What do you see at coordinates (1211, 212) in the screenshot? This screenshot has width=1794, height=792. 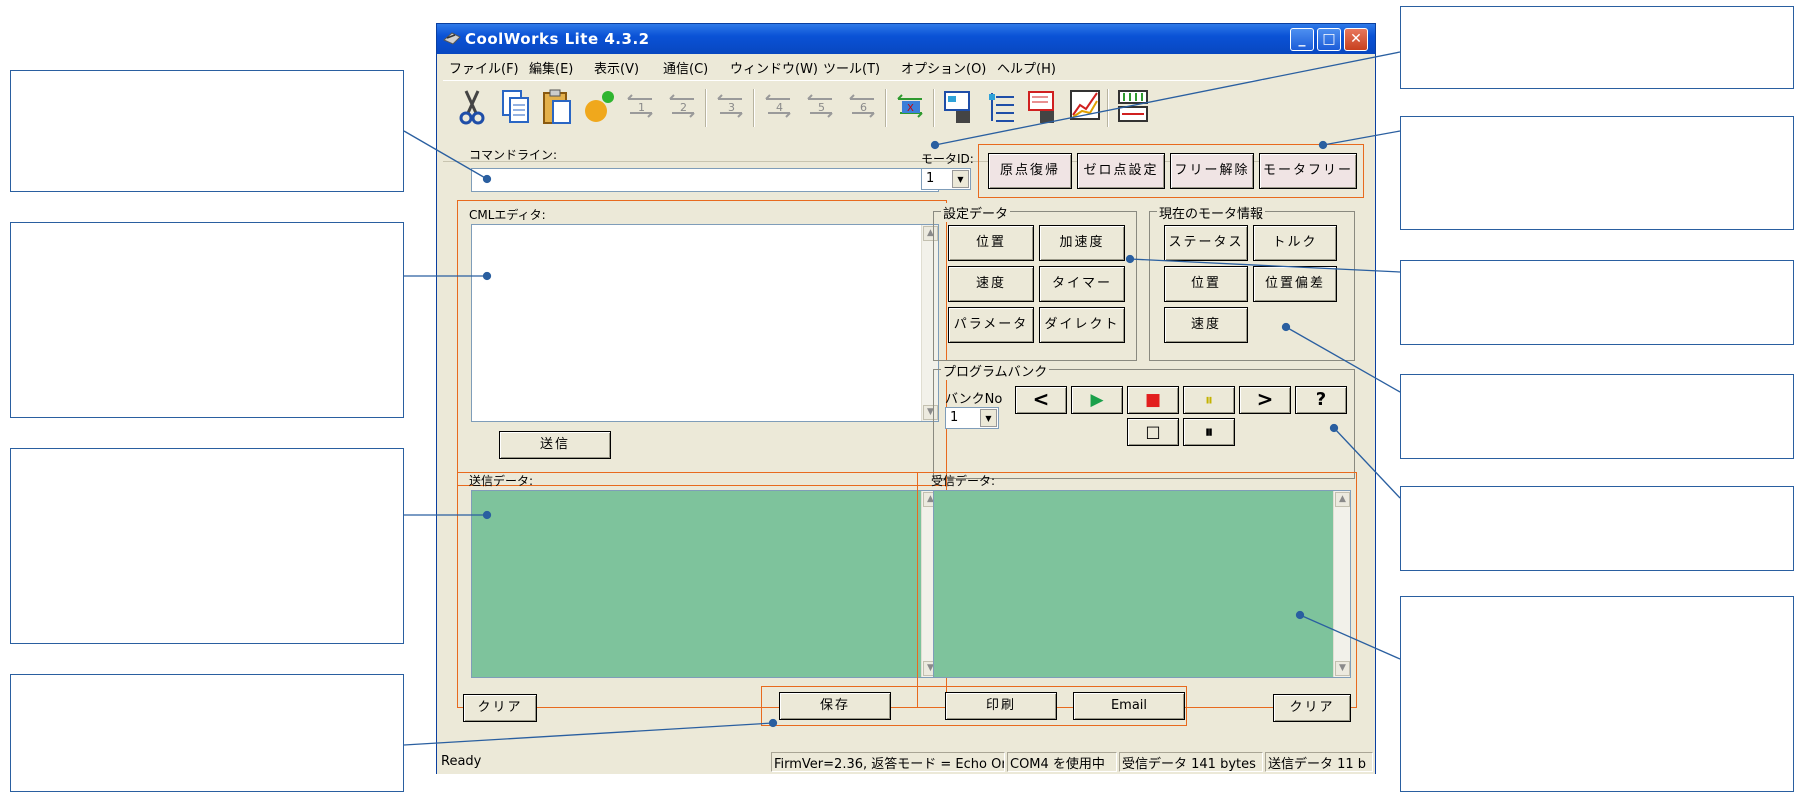 I see `motor-info-group-title: 現在のモータ情報` at bounding box center [1211, 212].